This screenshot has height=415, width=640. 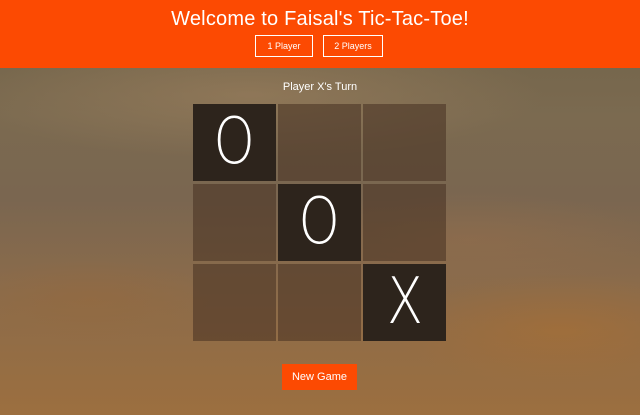 I want to click on new-game-button: New Game, so click(x=319, y=377).